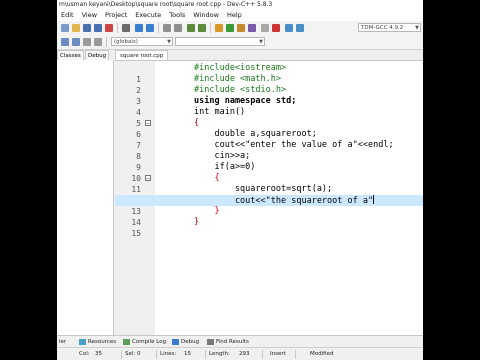 The width and height of the screenshot is (480, 360). Describe the element at coordinates (89, 15) in the screenshot. I see `menu-view: View` at that location.